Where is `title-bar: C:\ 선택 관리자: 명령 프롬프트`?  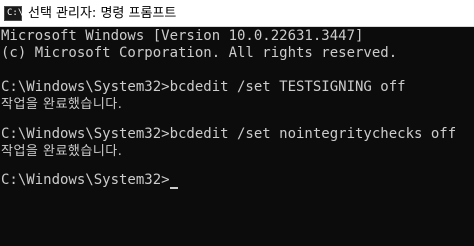 title-bar: C:\ 선택 관리자: 명령 프롬프트 is located at coordinates (237, 13).